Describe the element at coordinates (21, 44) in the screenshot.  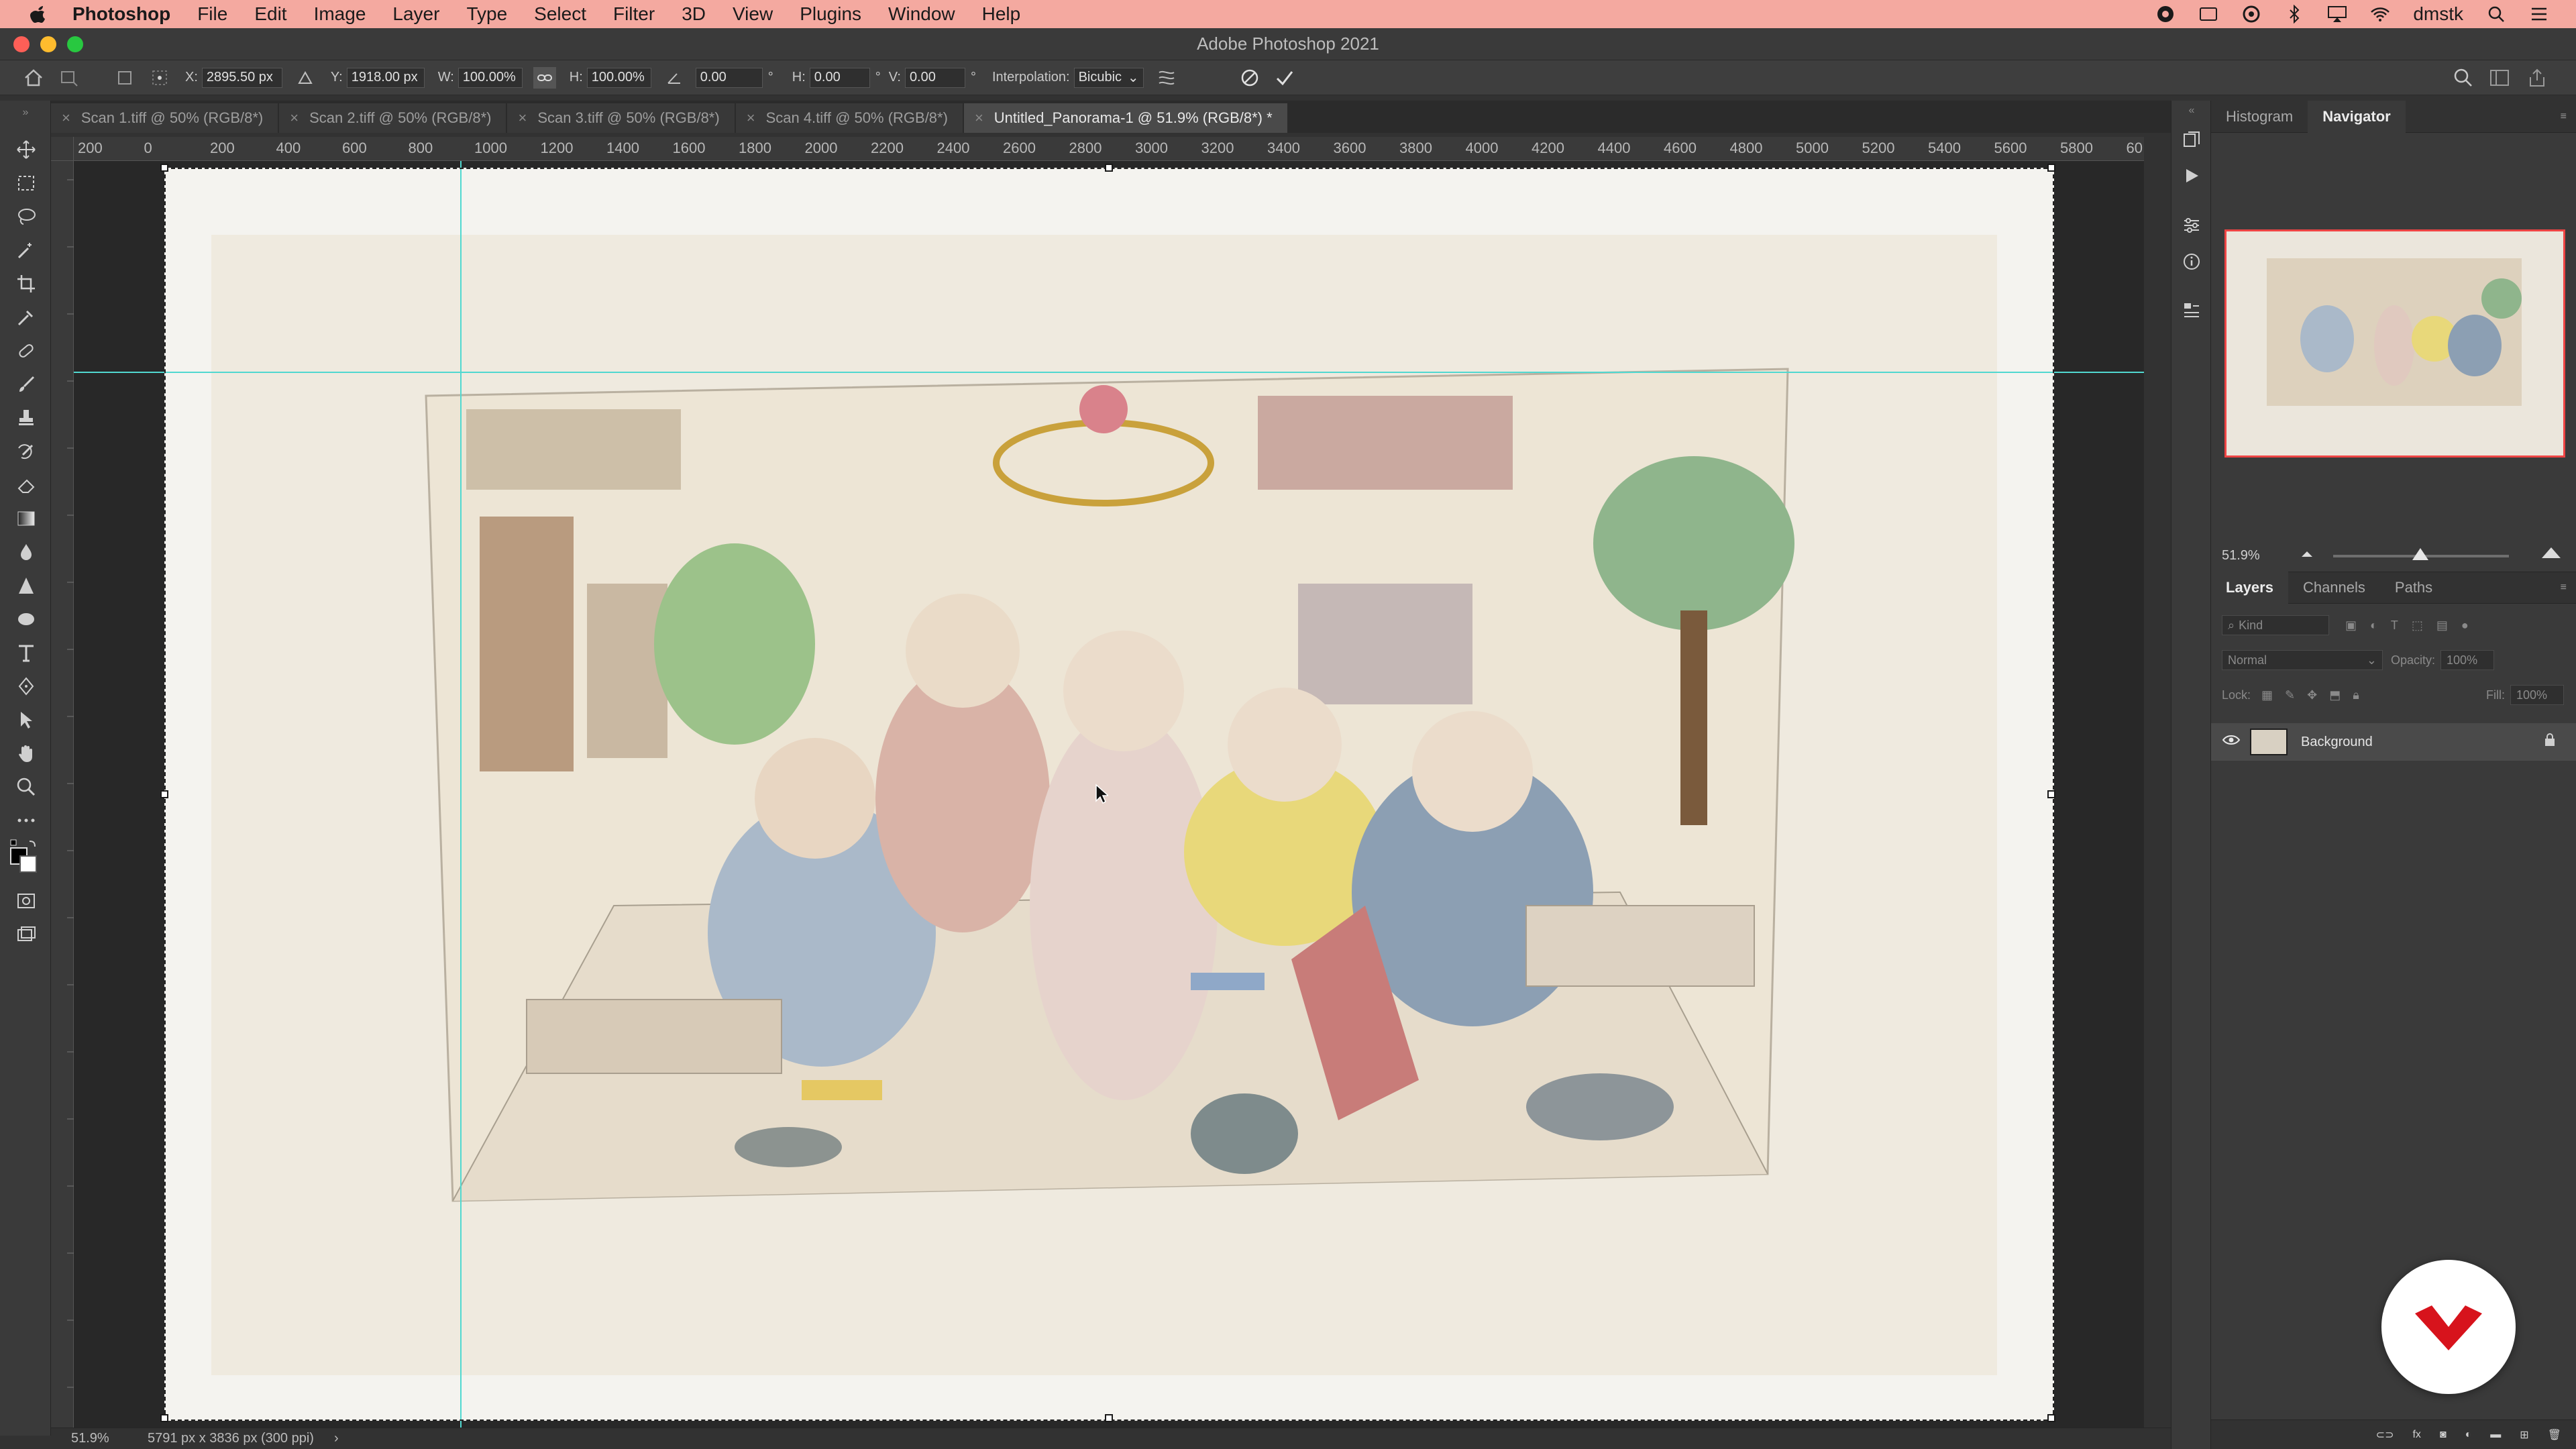
I see `close-window-button` at that location.